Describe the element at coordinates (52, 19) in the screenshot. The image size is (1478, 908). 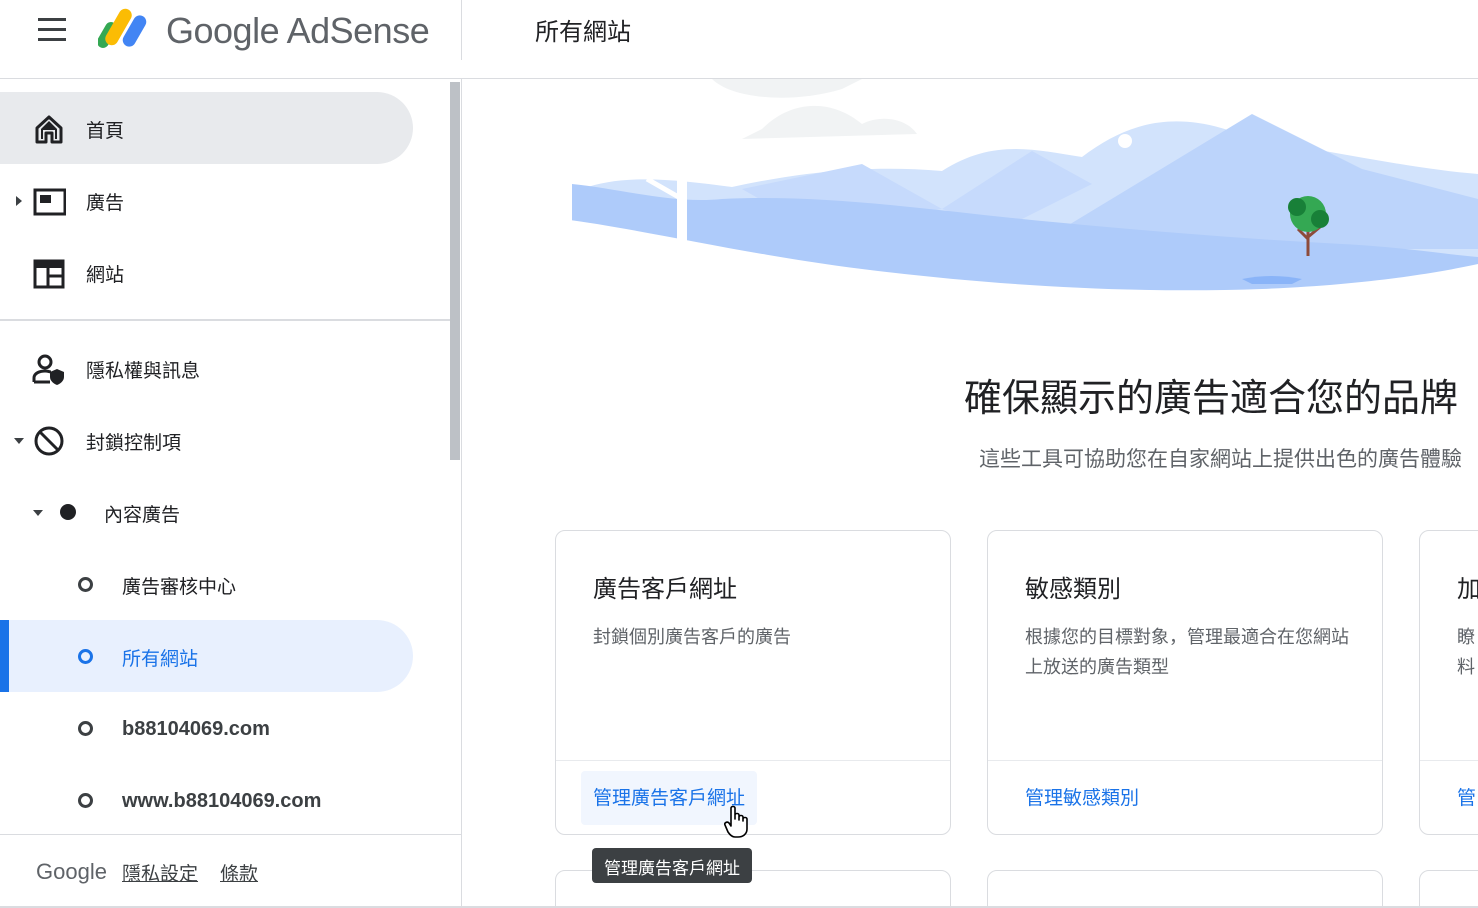
I see `menu-icon` at that location.